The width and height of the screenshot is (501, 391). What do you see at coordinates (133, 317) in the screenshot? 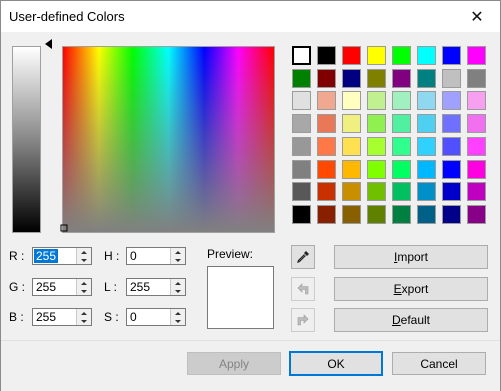
I see `s-input: 0` at bounding box center [133, 317].